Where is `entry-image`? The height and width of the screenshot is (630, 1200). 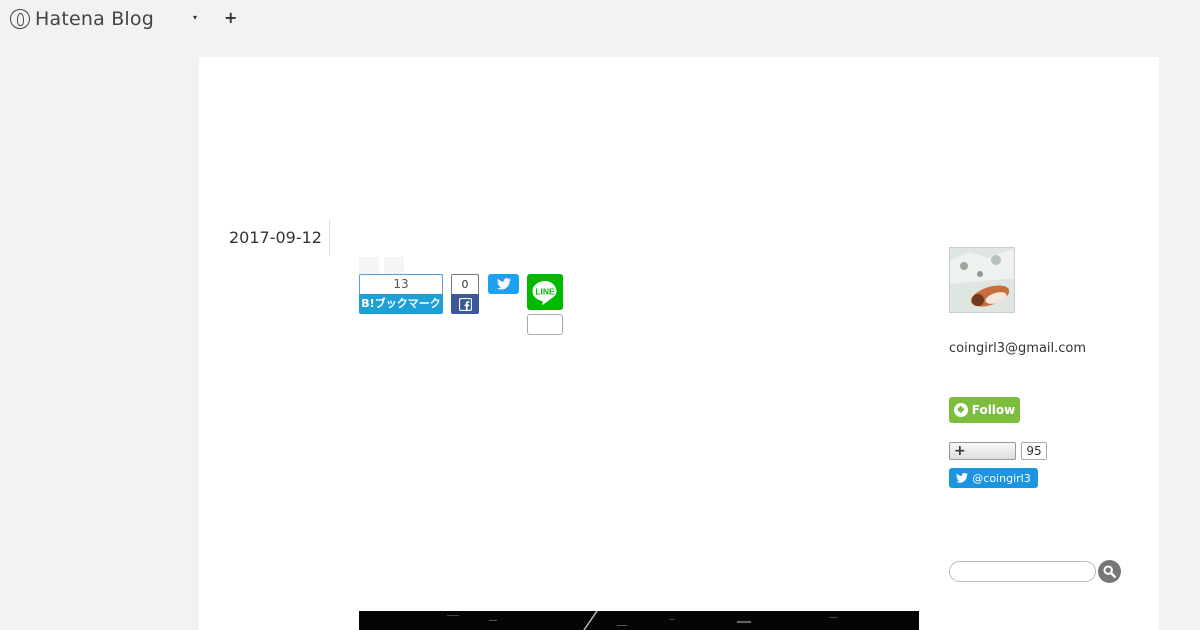
entry-image is located at coordinates (639, 620).